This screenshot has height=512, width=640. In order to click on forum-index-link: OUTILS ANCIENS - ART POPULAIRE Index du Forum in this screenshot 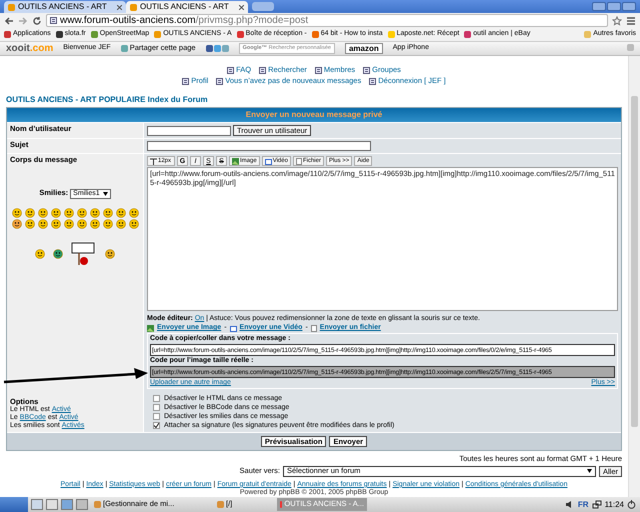, I will do `click(107, 99)`.